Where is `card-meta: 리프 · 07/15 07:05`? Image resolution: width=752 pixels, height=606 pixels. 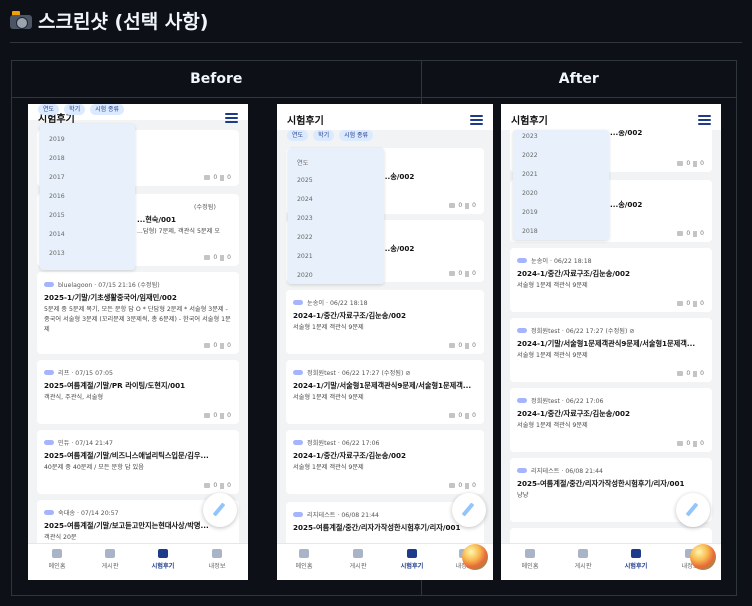 card-meta: 리프 · 07/15 07:05 is located at coordinates (78, 372).